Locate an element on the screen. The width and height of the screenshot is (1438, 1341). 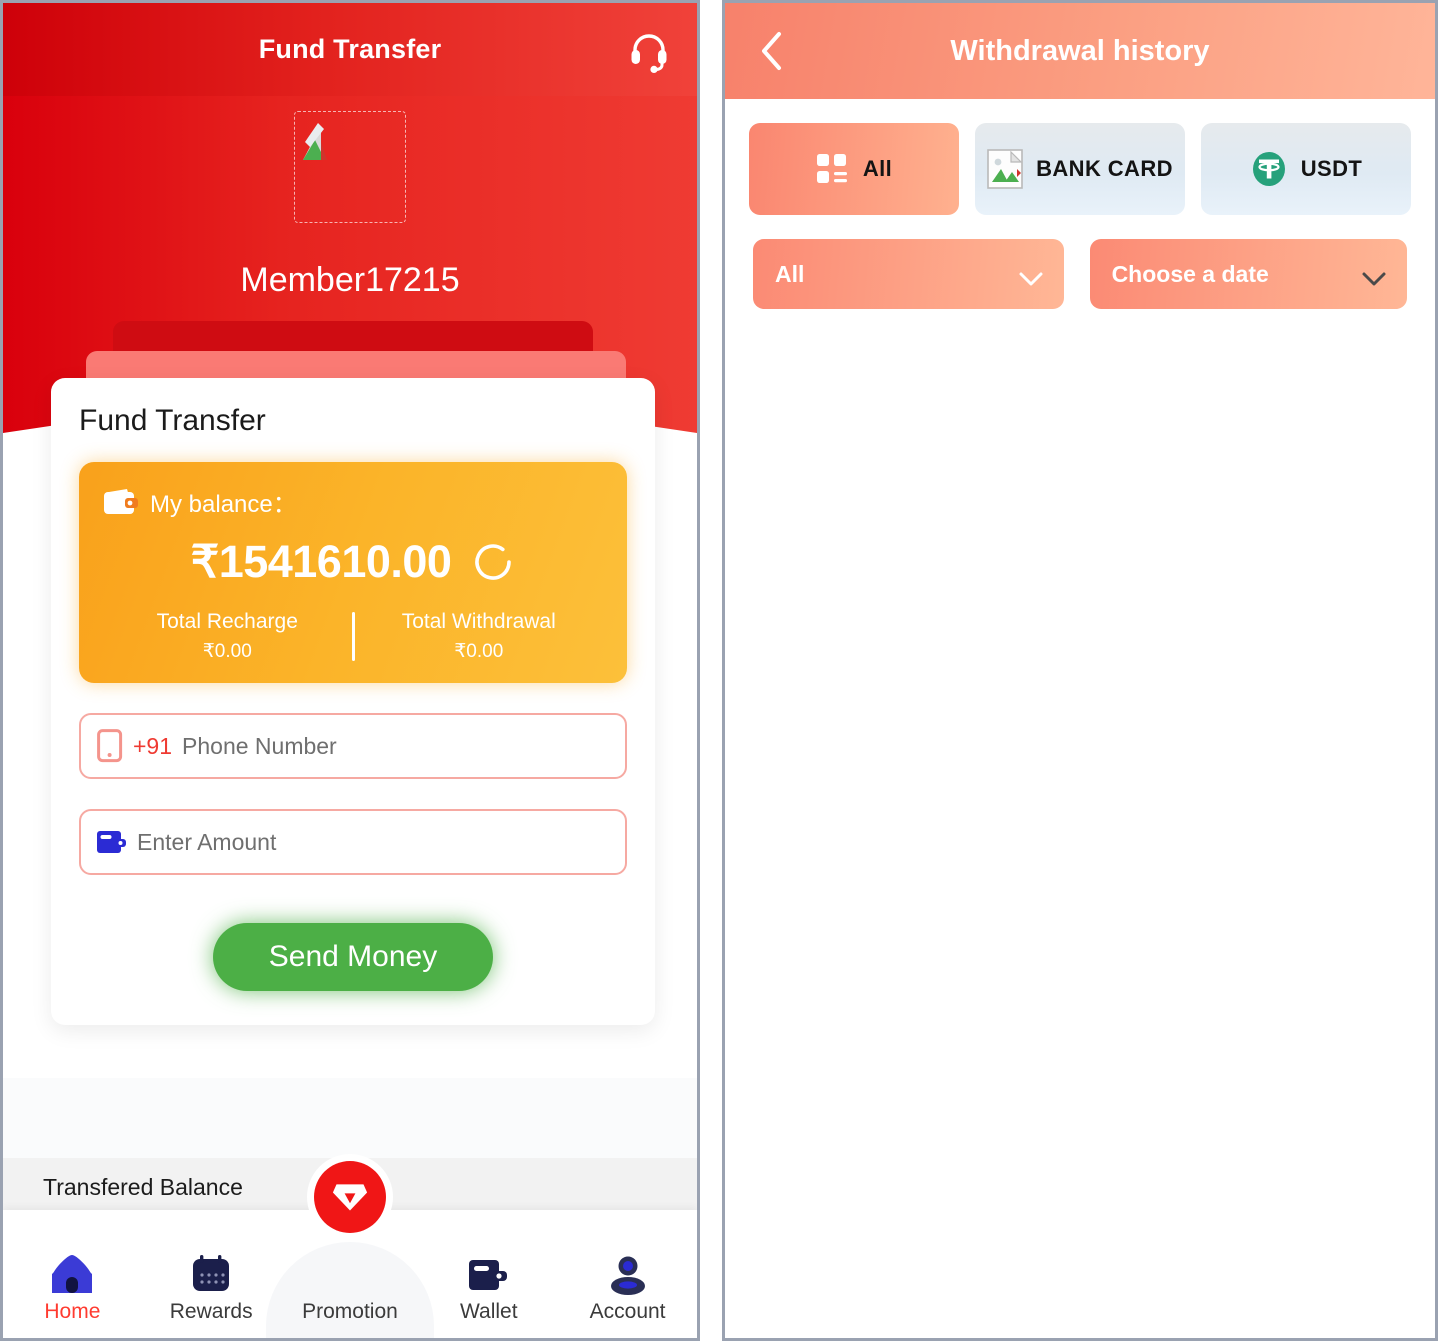
fund-transfer-topbar: Fund Transfer is located at coordinates (350, 49).